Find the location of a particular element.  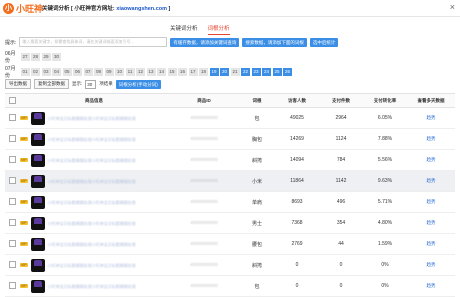

day-chip: 19 is located at coordinates (214, 72).